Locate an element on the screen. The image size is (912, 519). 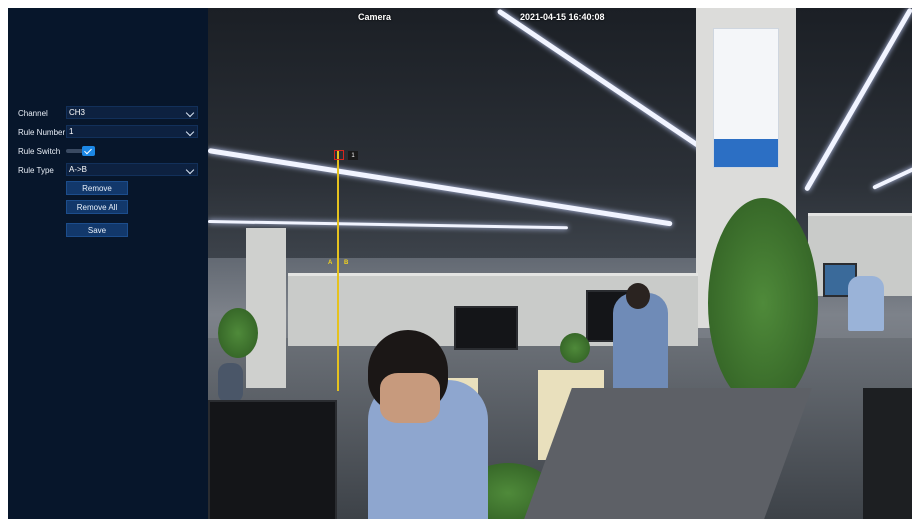
rule-type-label: Rule Type is located at coordinates (36, 170).